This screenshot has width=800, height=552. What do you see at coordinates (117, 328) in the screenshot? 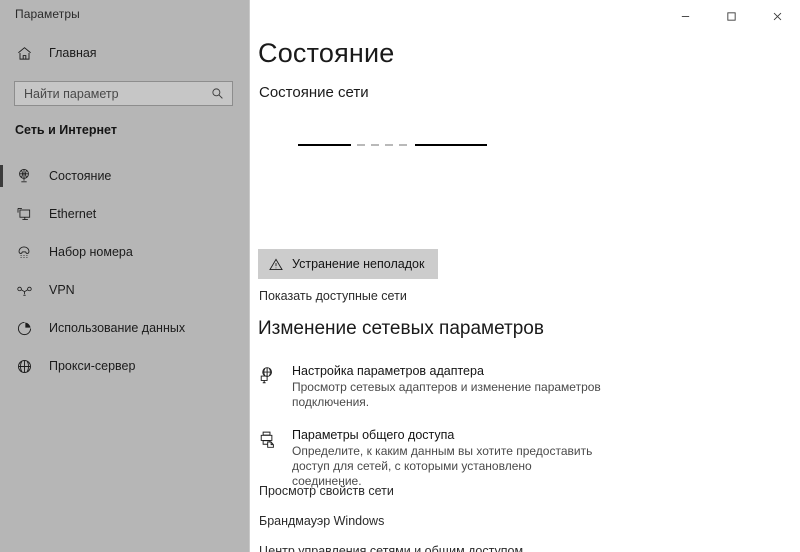
I see `sidebar-item-data-usage-label: Использование данных` at bounding box center [117, 328].